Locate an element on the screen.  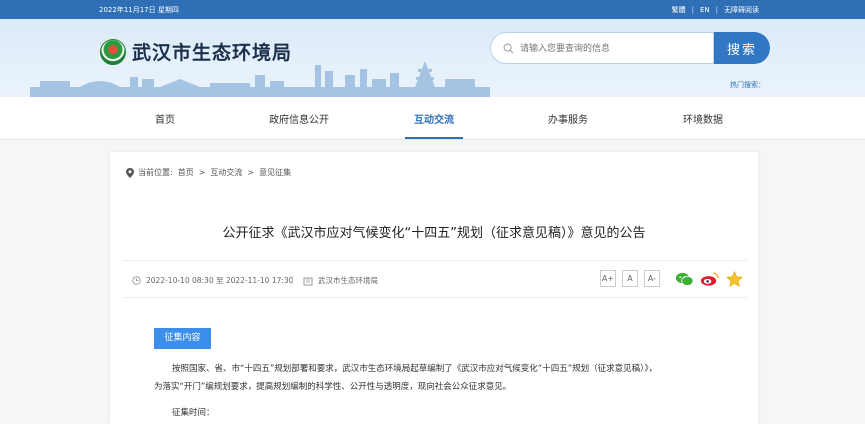
publisher-icon is located at coordinates (308, 281).